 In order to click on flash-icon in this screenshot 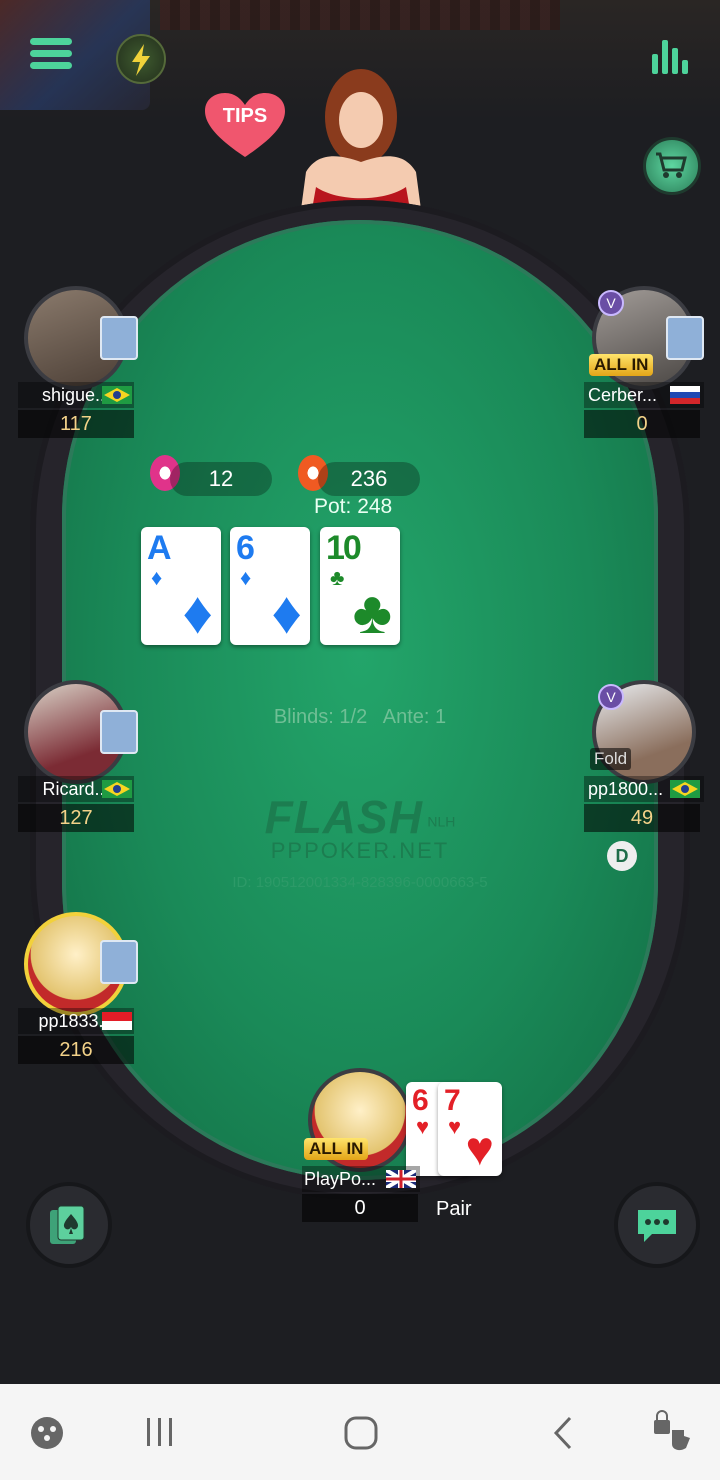, I will do `click(141, 59)`.